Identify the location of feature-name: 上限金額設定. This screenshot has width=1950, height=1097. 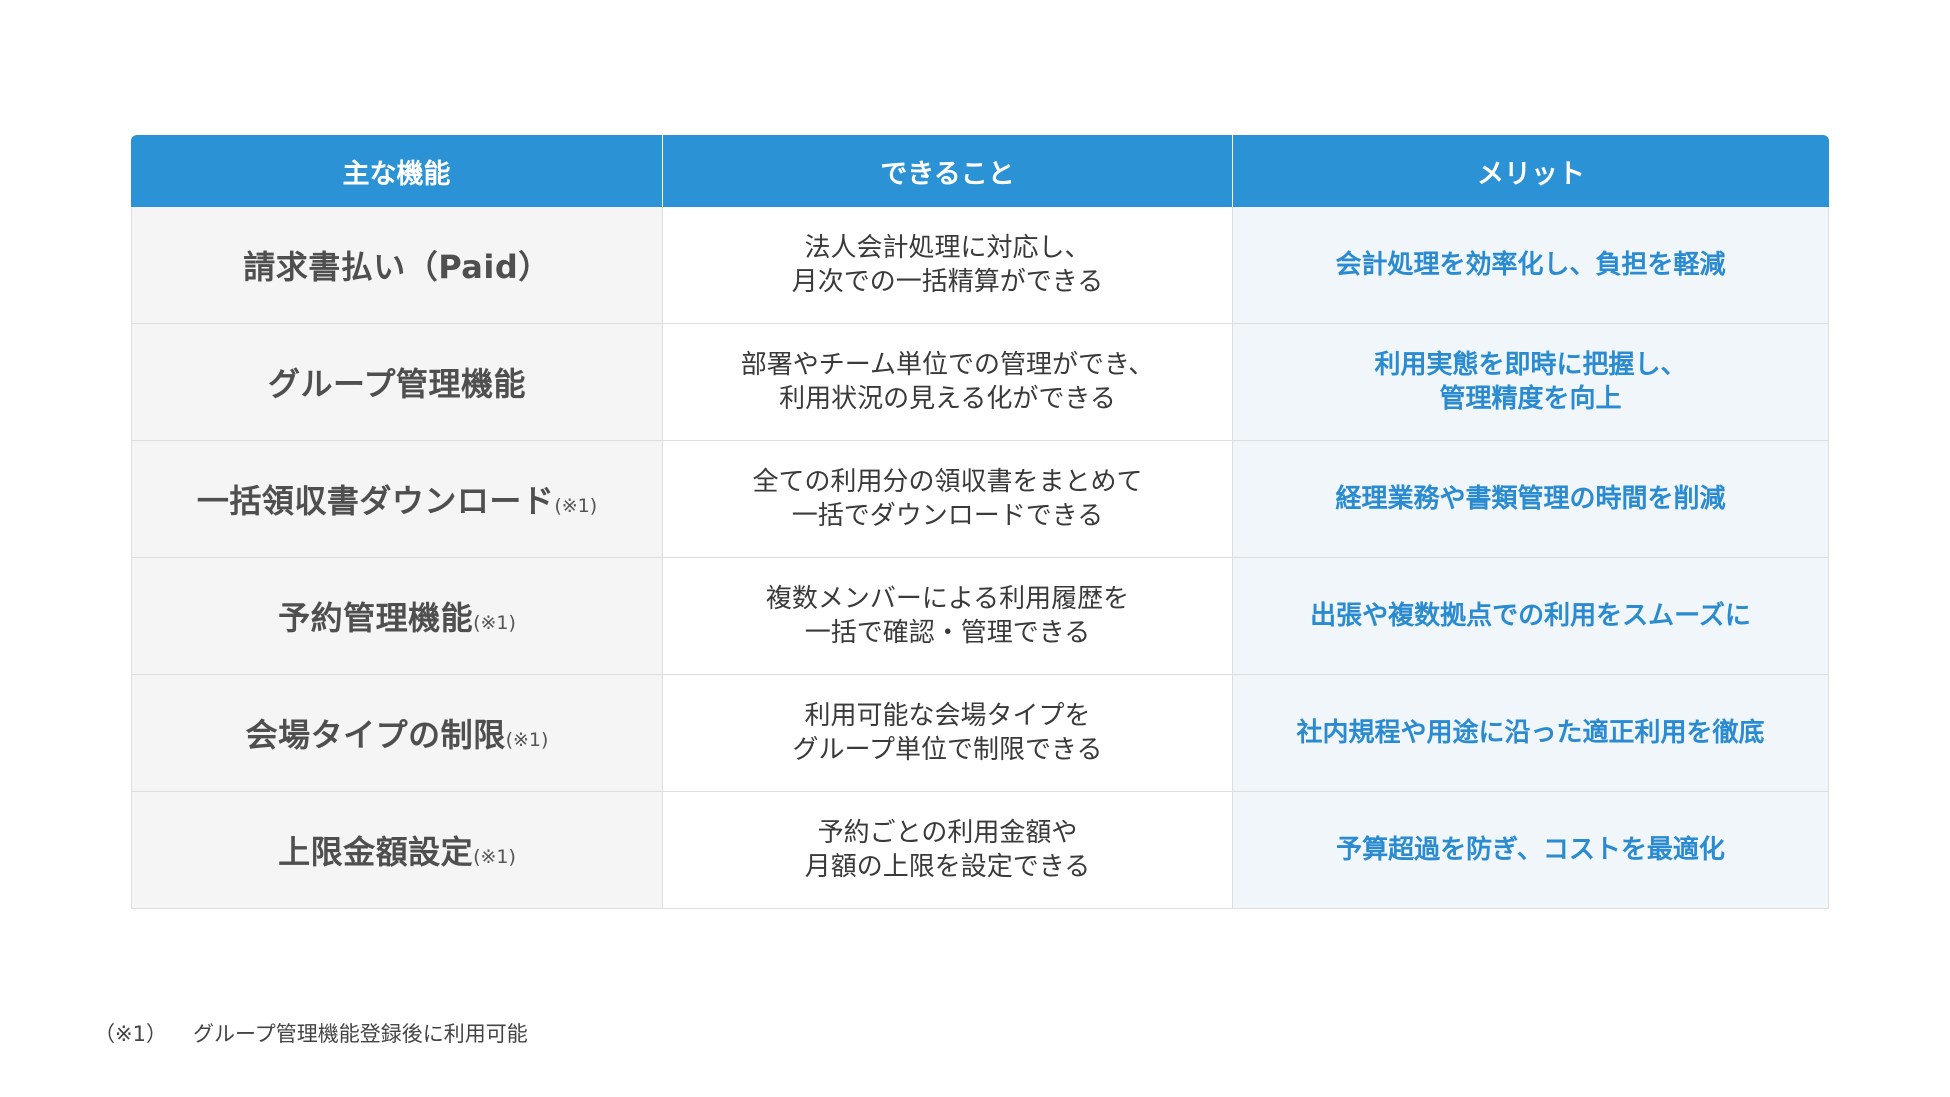
(376, 852).